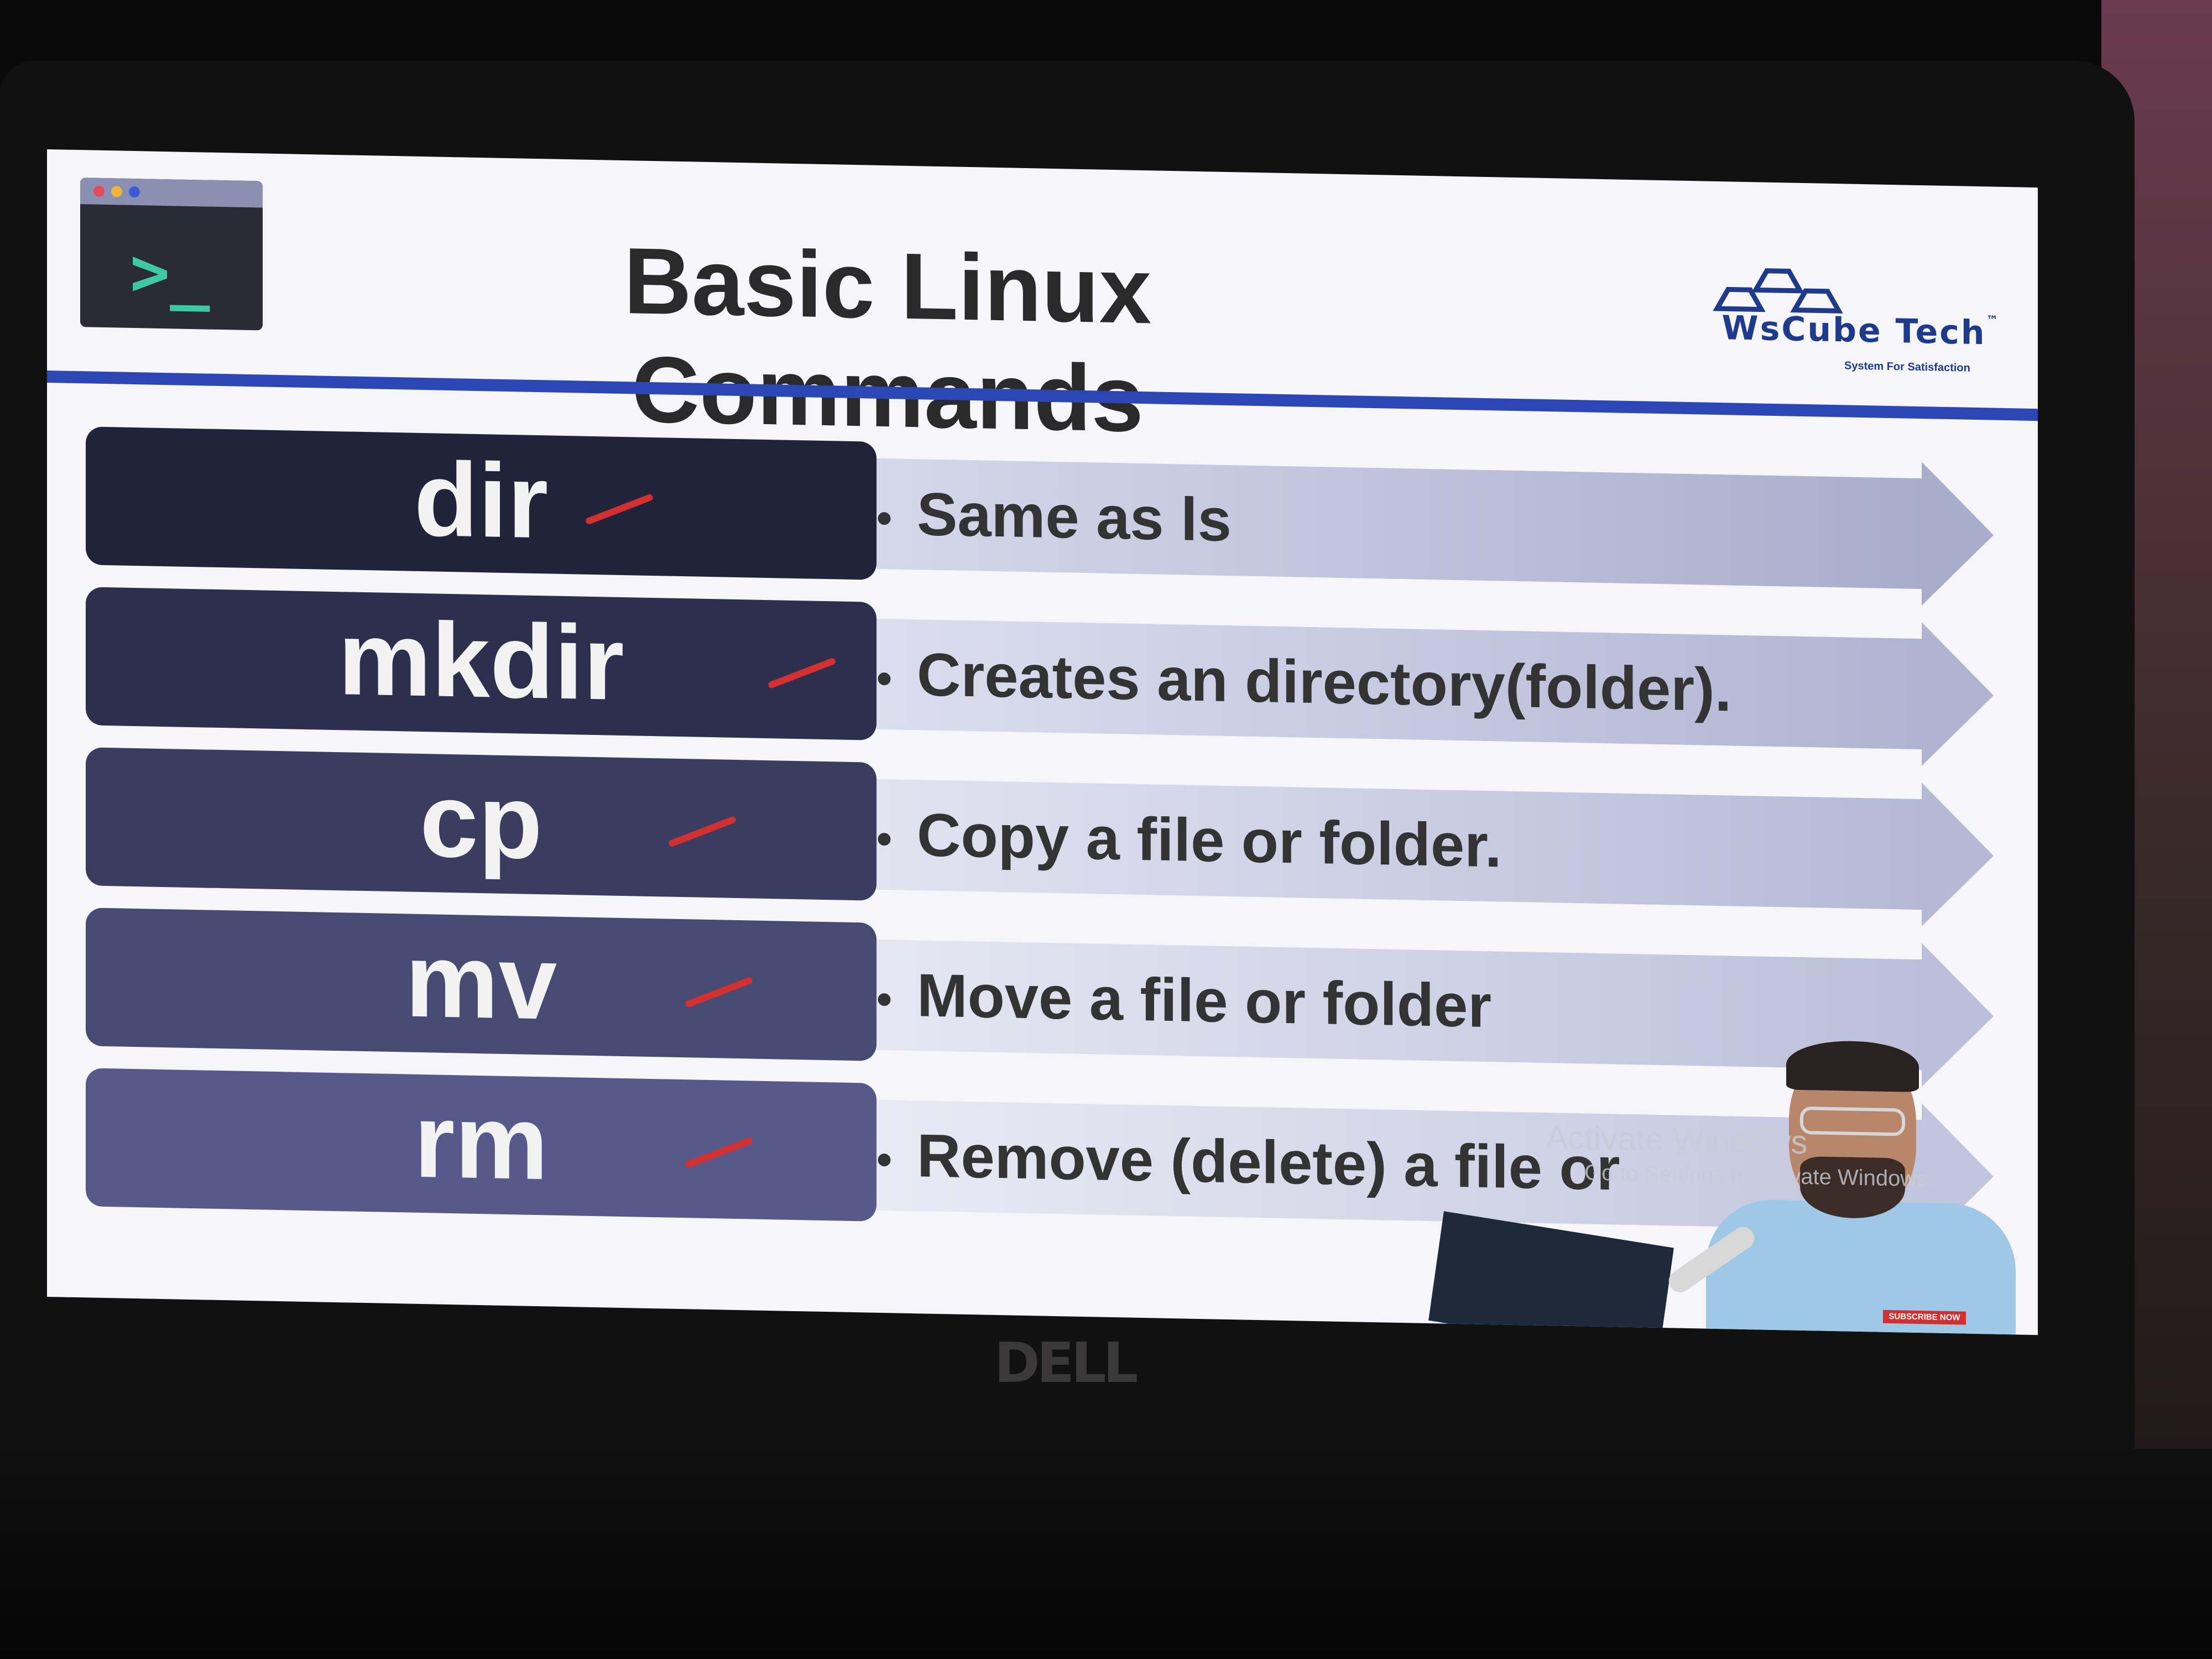 This screenshot has height=1659, width=2212. I want to click on description-text: Copy a file or folder., so click(1210, 840).